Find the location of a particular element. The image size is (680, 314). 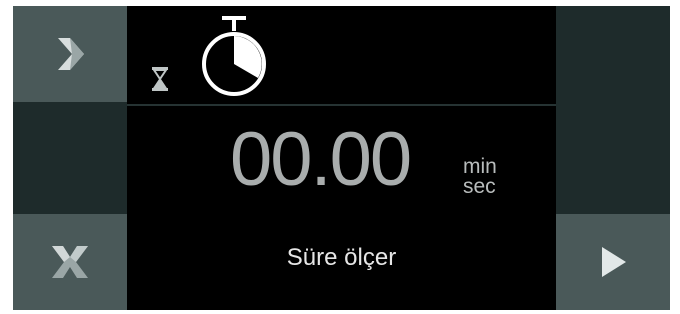

play-icon is located at coordinates (614, 262).